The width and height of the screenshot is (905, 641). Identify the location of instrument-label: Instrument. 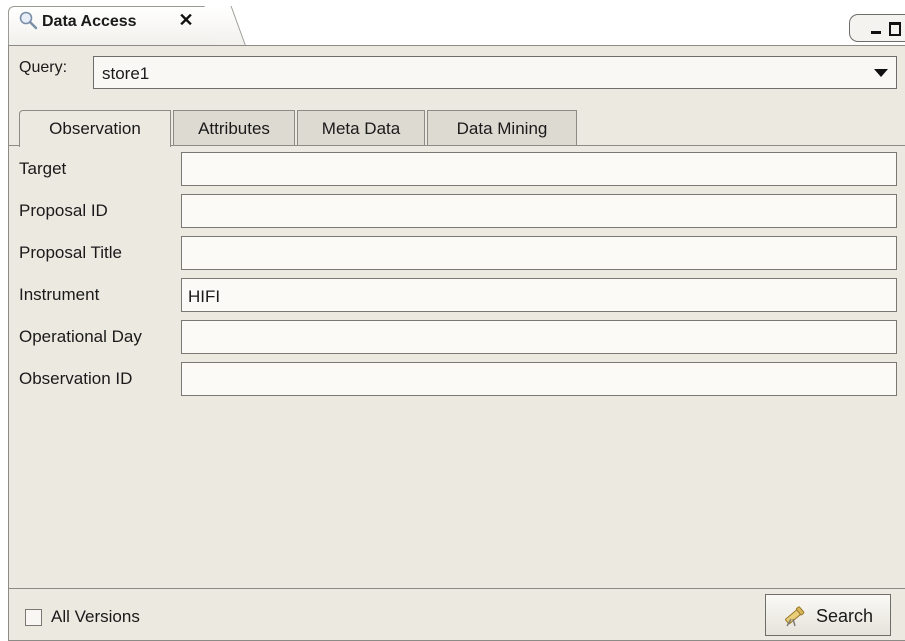
(59, 294).